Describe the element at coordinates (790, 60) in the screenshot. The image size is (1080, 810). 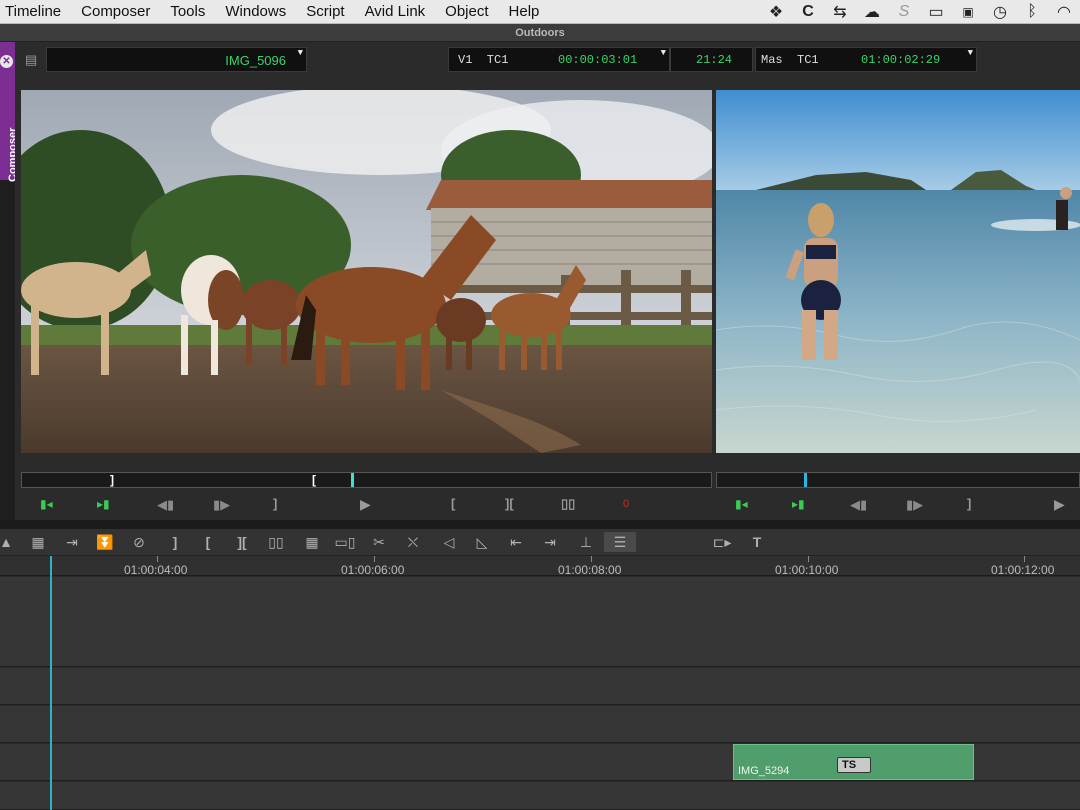
I see `mas-tc-label: Mas TC1` at that location.